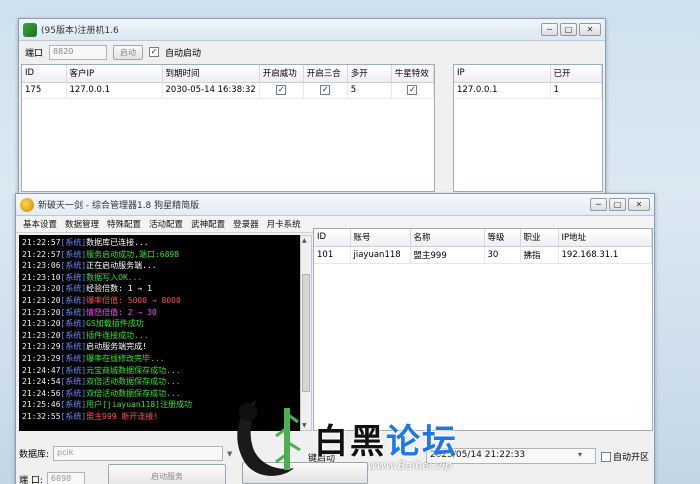  I want to click on log-line: 21:25:46[系统]用户[jiayuan118]注册成功, so click(159, 405).